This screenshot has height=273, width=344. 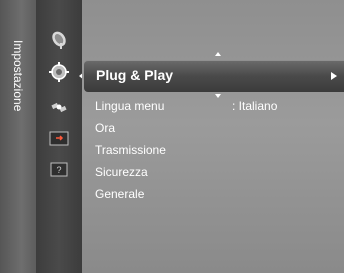 What do you see at coordinates (334, 76) in the screenshot?
I see `submenu-arrow-icon` at bounding box center [334, 76].